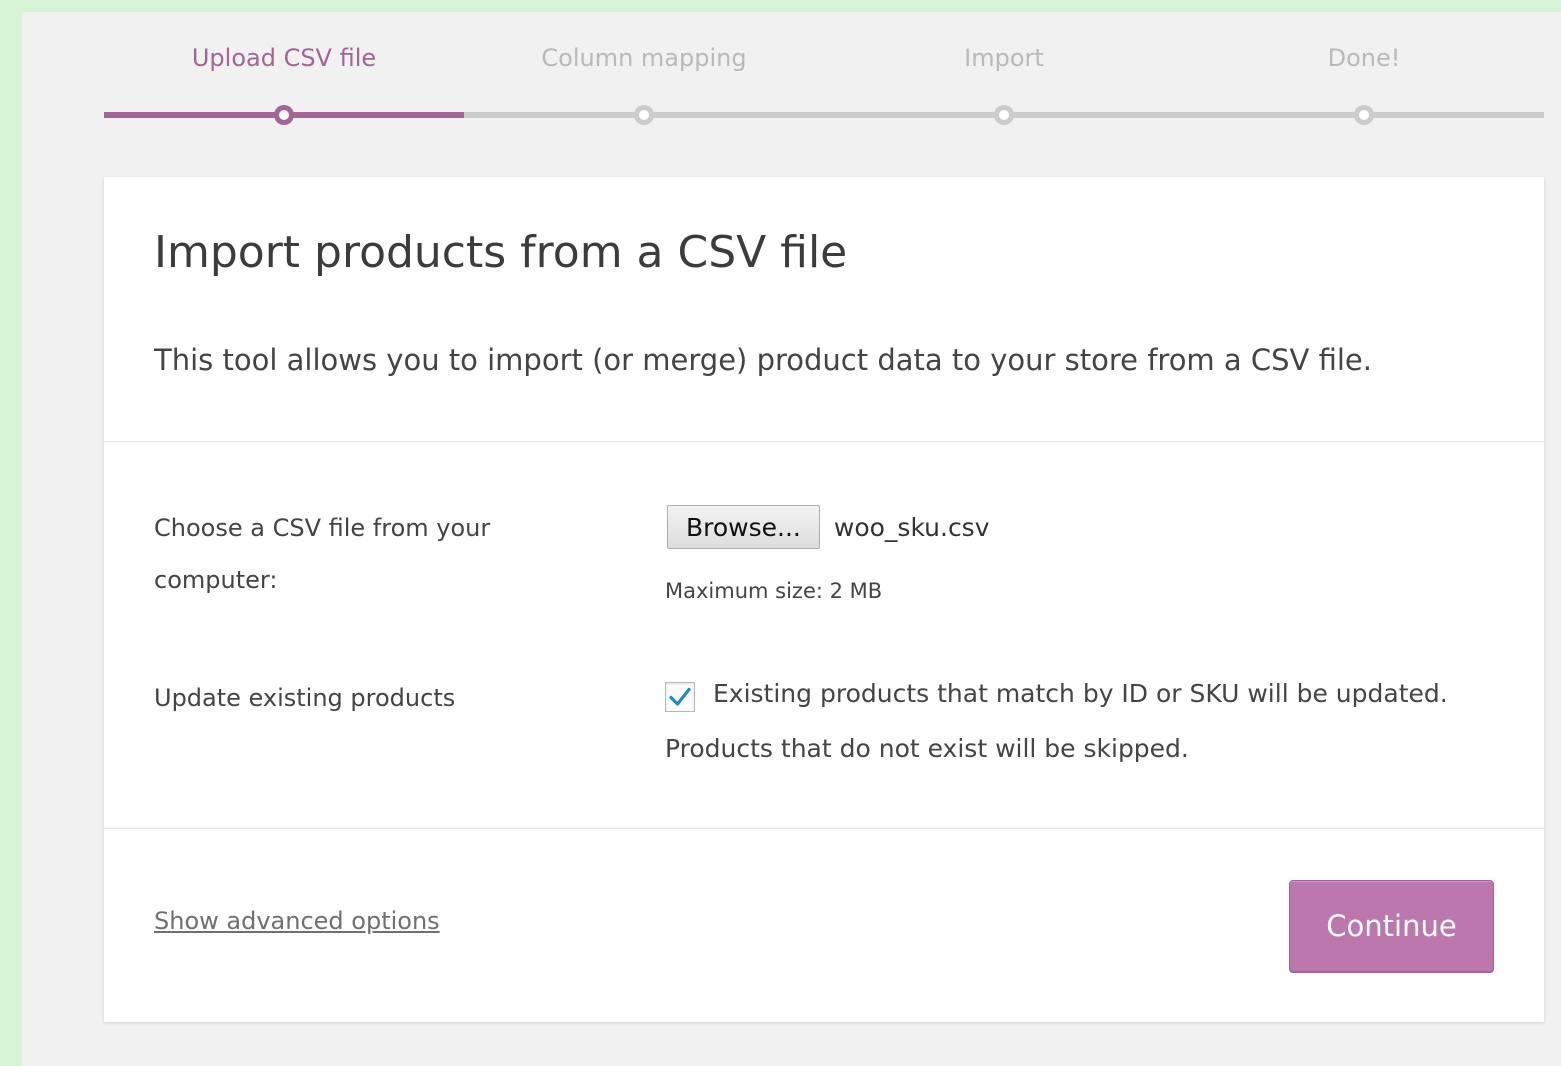 The width and height of the screenshot is (1561, 1066). Describe the element at coordinates (305, 698) in the screenshot. I see `update-existing-label: Update existing products` at that location.